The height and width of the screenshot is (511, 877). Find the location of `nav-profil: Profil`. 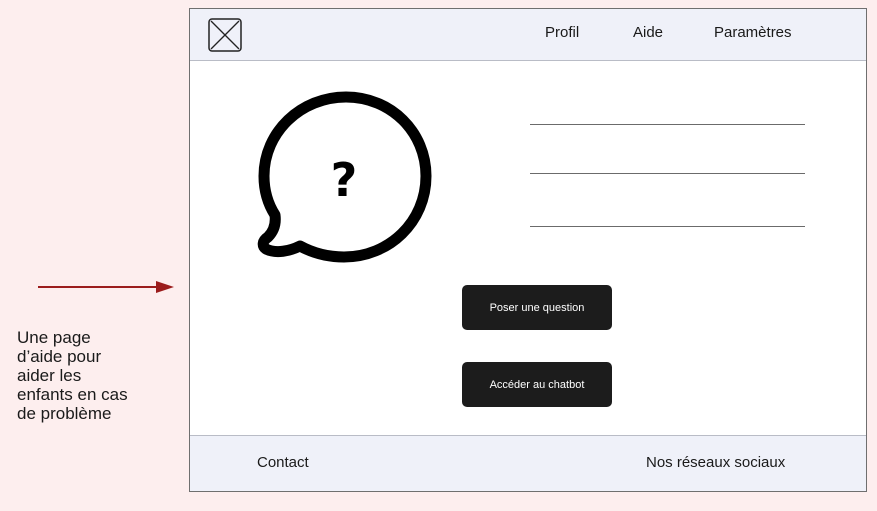

nav-profil: Profil is located at coordinates (562, 32).